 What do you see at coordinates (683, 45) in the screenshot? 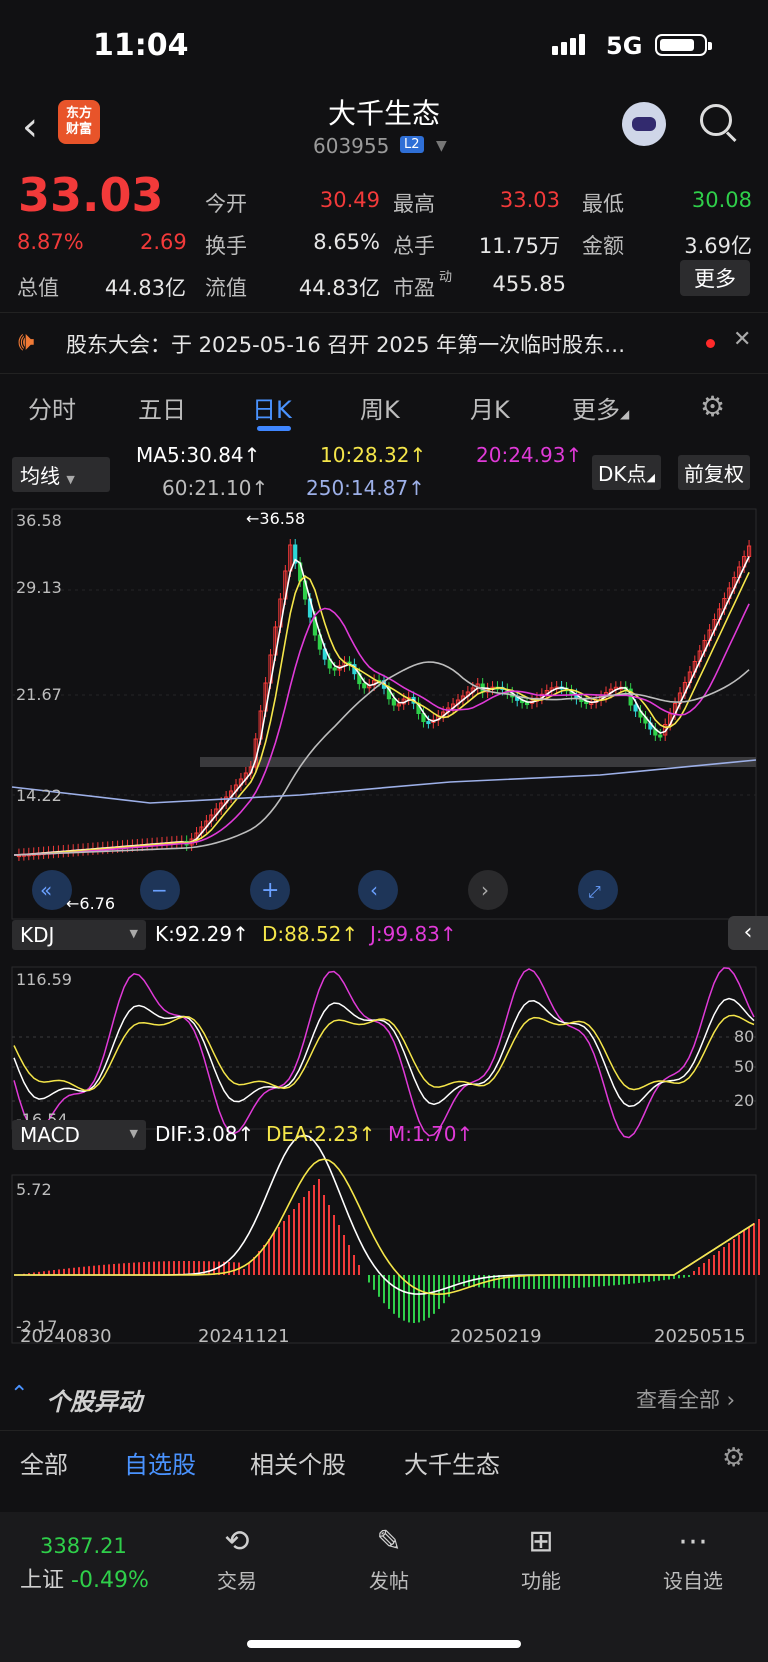
I see `battery-icon` at bounding box center [683, 45].